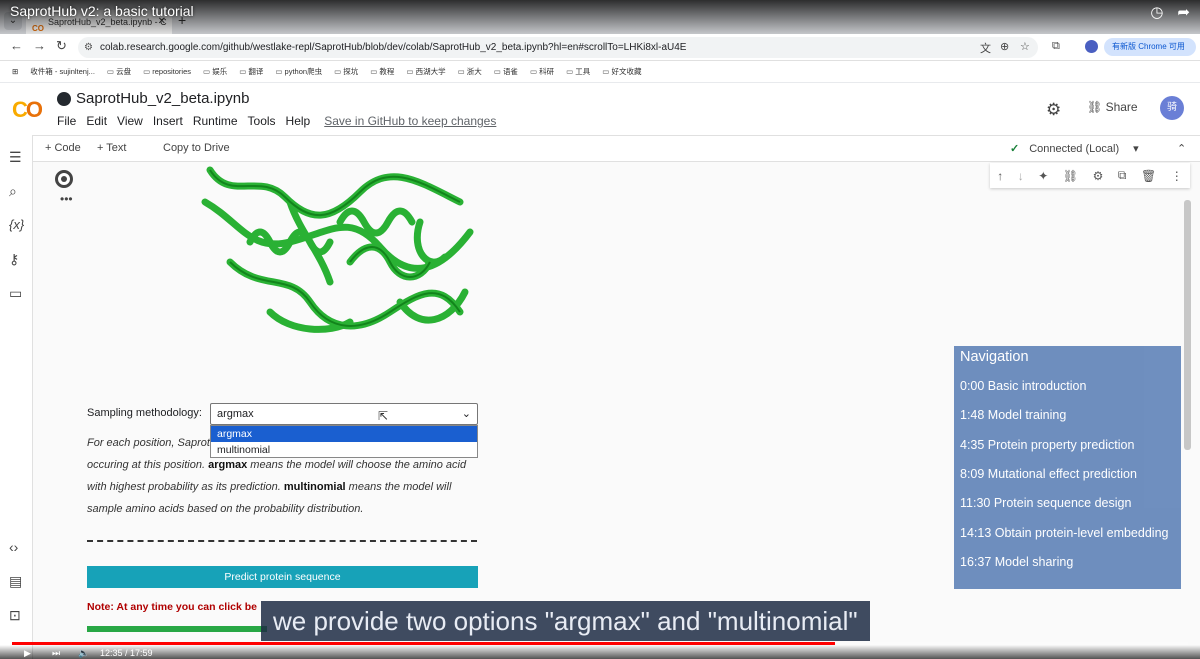  I want to click on navigation-item: 4:35 Protein property prediction, so click(1047, 445).